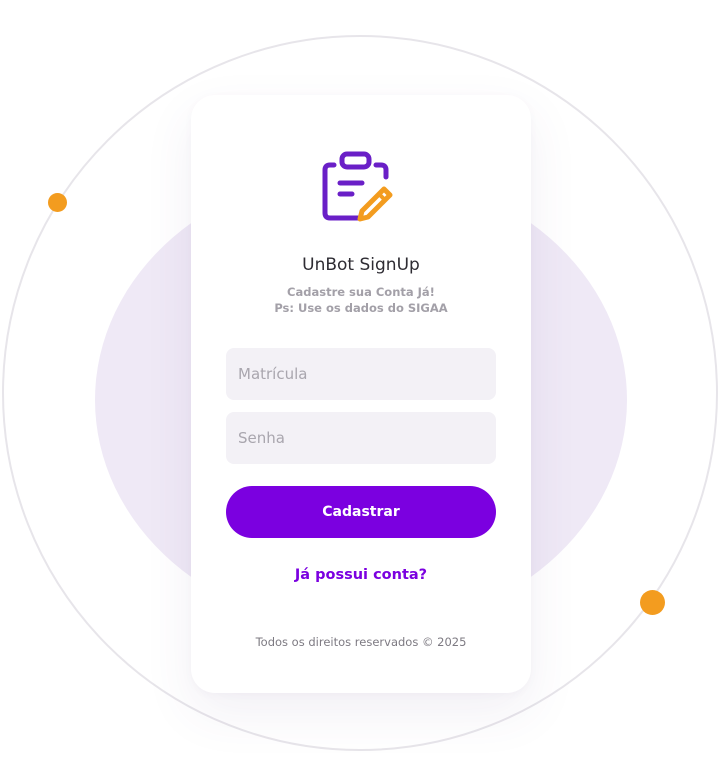  What do you see at coordinates (361, 308) in the screenshot?
I see `subtitle-hint-text: Ps: Use os dados do SIGAA` at bounding box center [361, 308].